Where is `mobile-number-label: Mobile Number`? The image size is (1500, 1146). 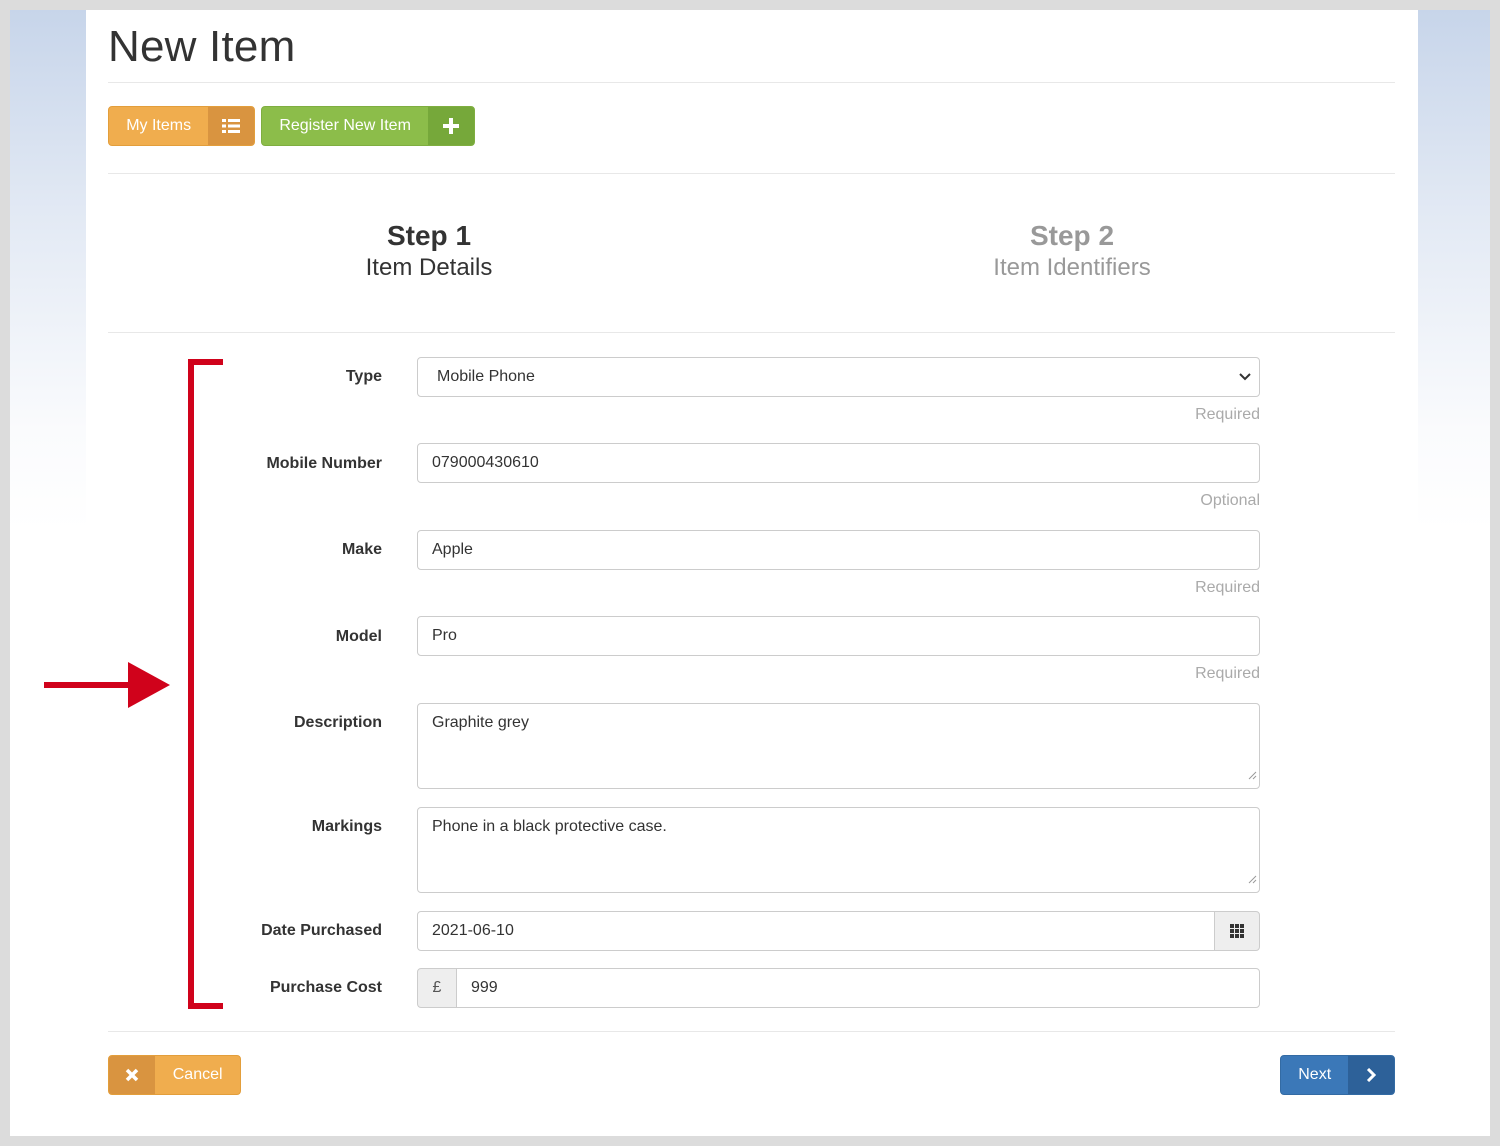
mobile-number-label: Mobile Number is located at coordinates (324, 463).